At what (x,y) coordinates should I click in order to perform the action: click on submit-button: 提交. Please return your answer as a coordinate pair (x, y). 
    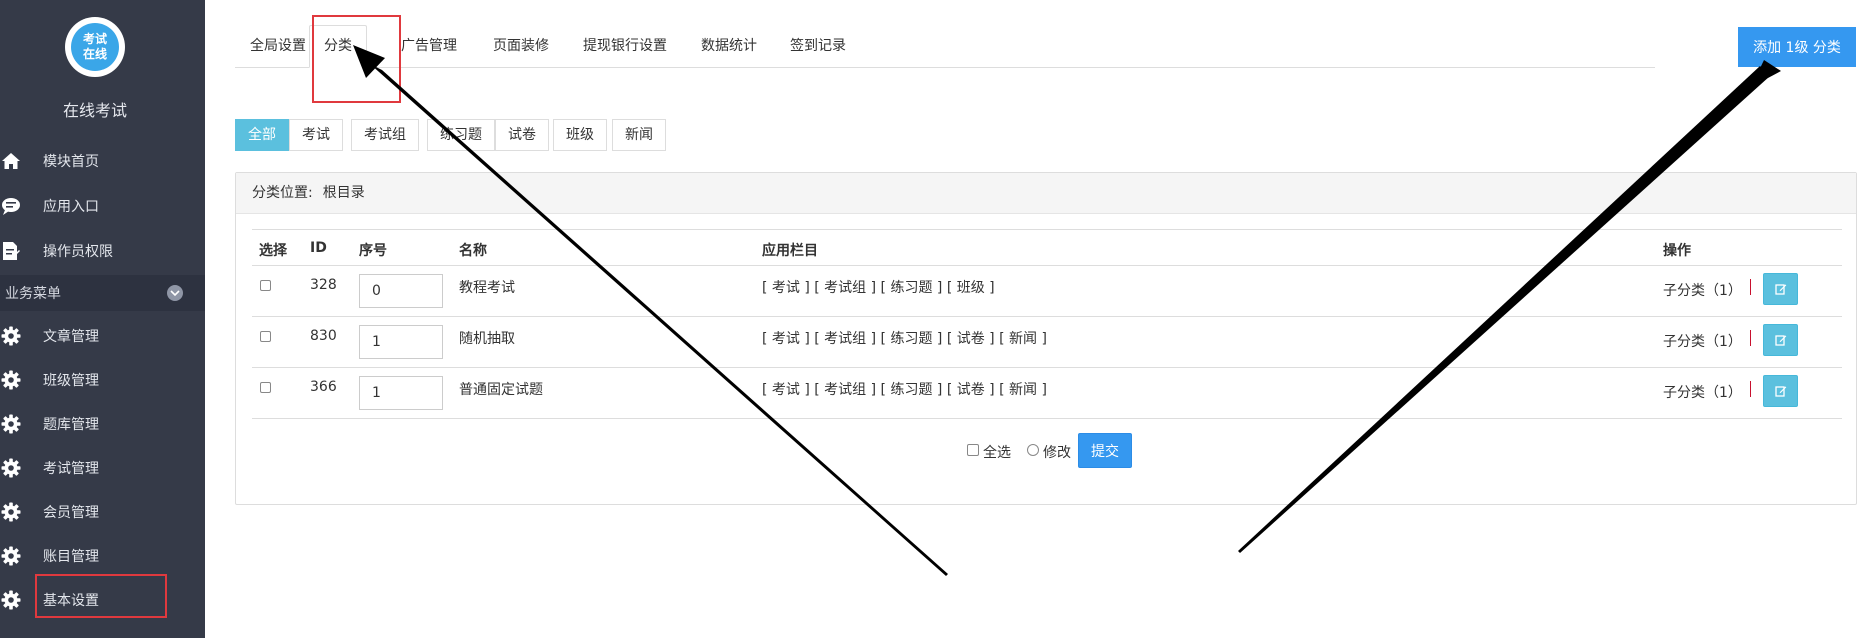
    Looking at the image, I should click on (1105, 450).